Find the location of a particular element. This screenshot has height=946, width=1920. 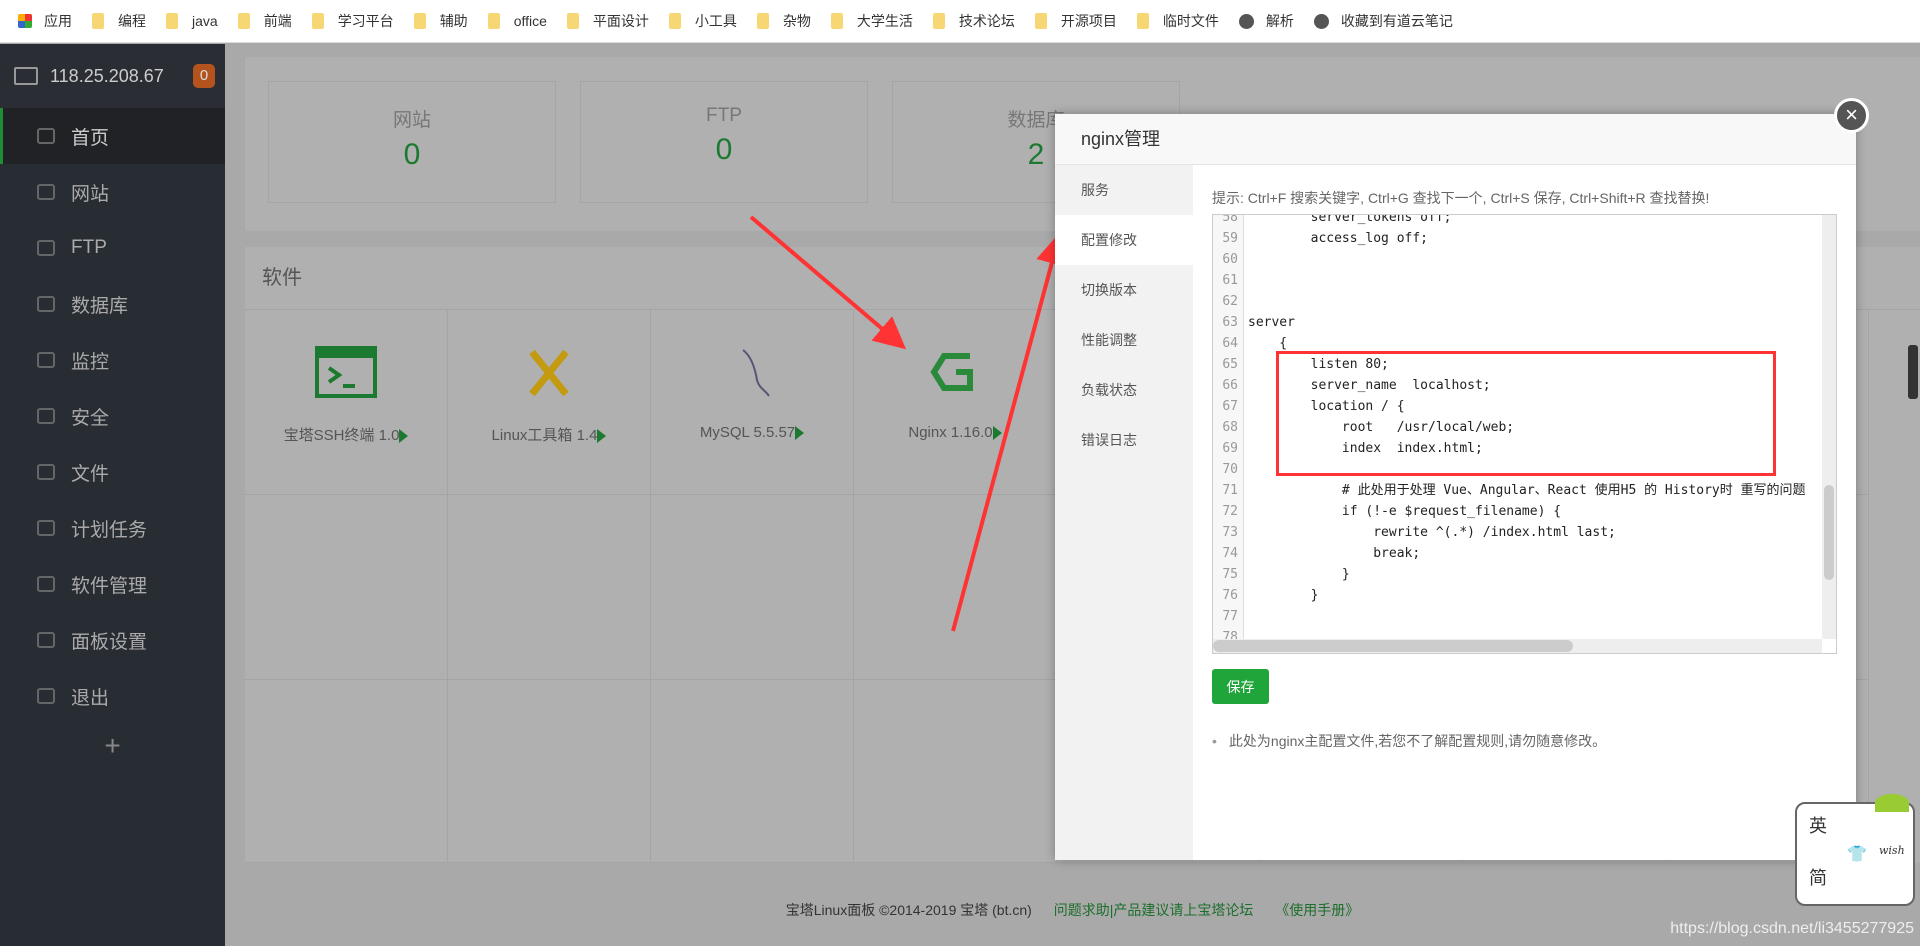

modal-tab: 负载状态 is located at coordinates (1124, 390).